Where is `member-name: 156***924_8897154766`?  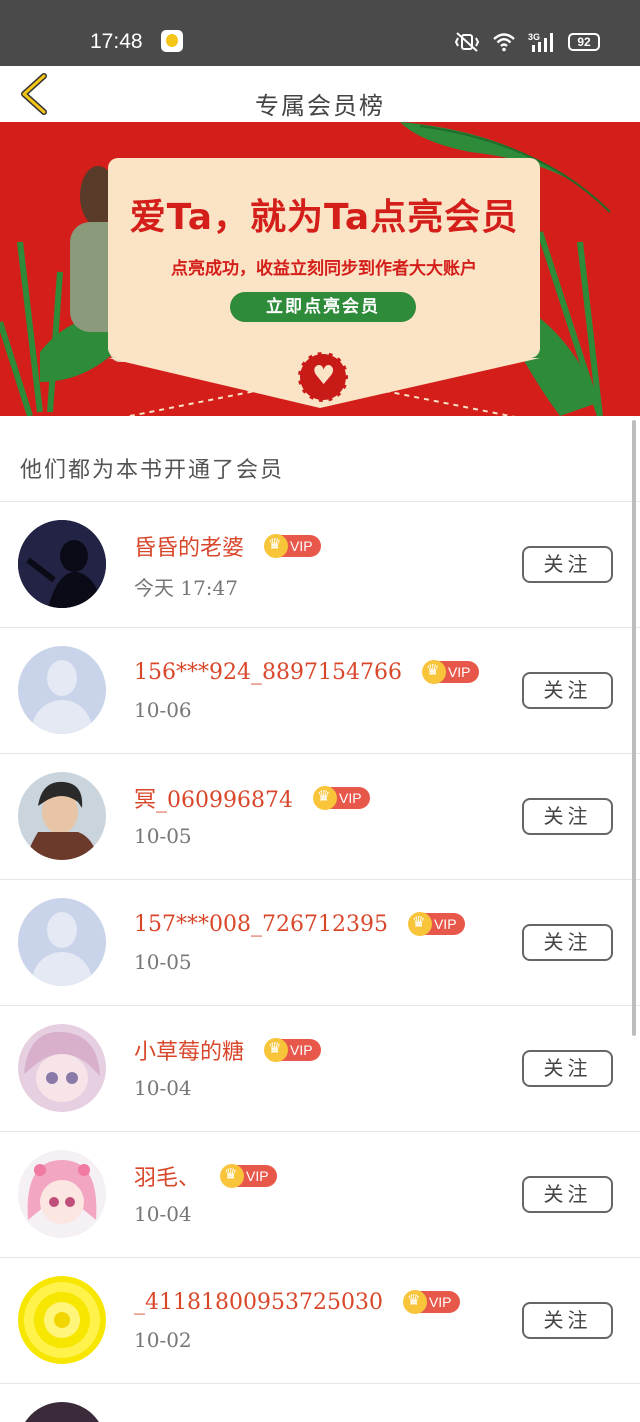
member-name: 156***924_8897154766 is located at coordinates (268, 672).